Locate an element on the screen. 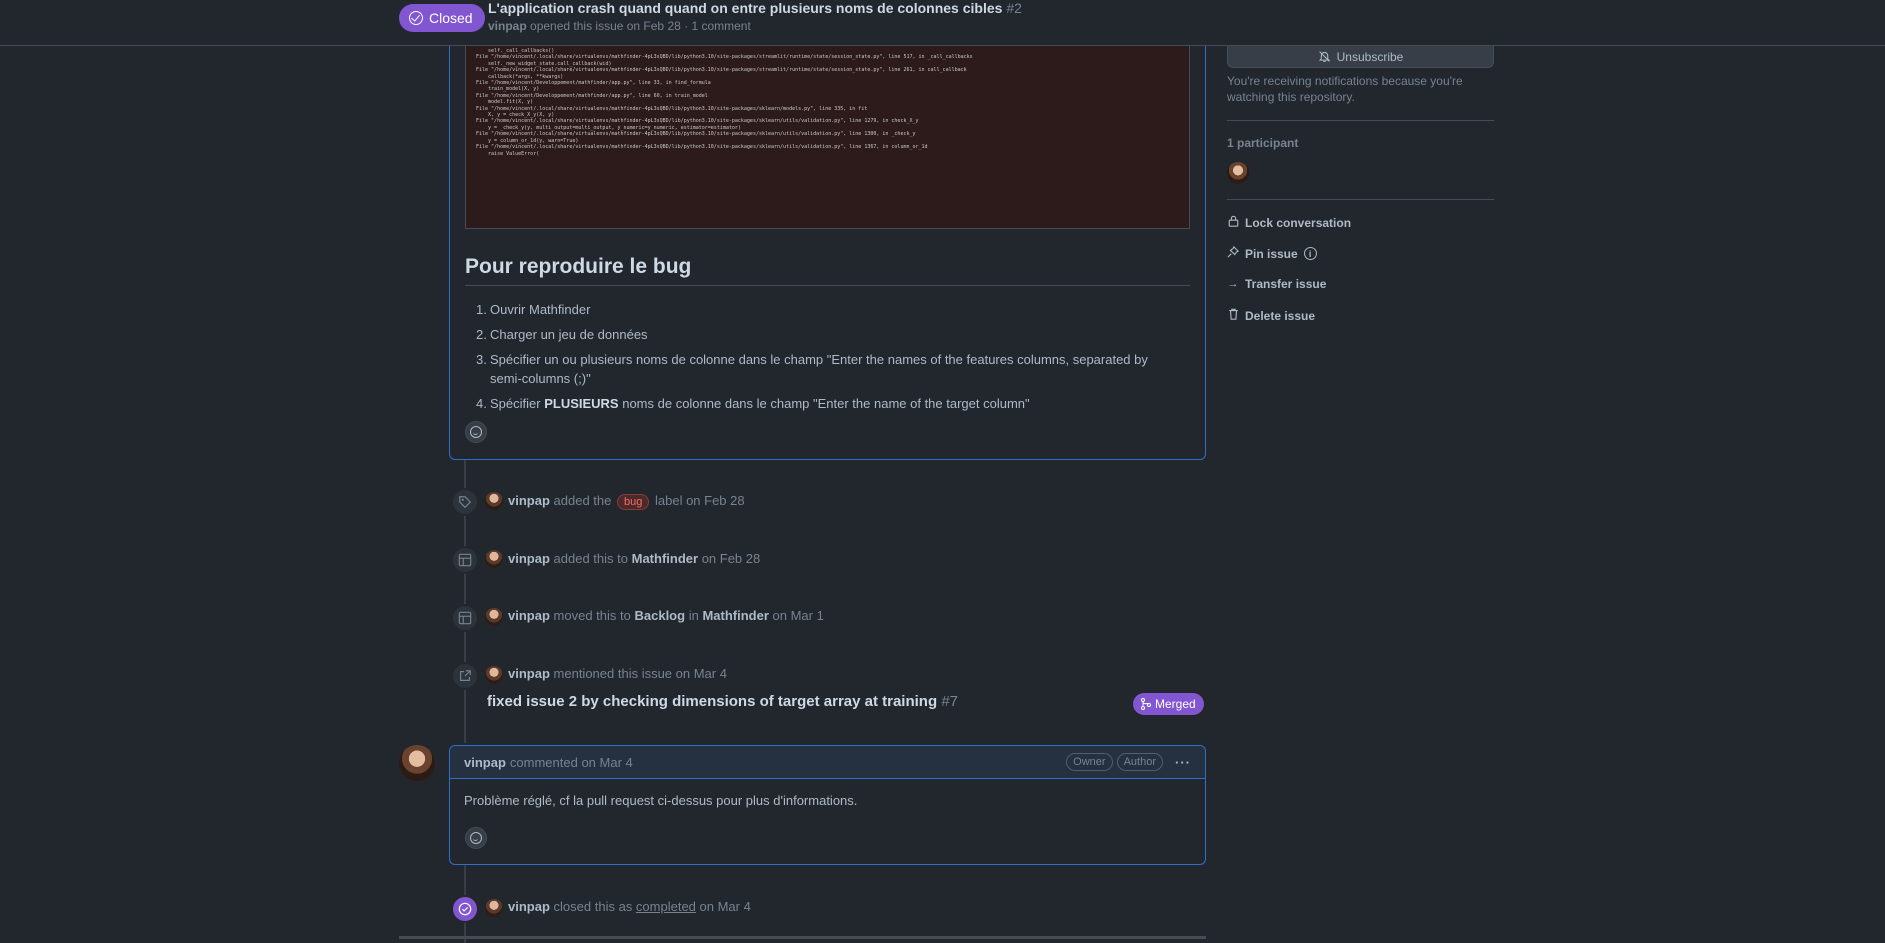 The width and height of the screenshot is (1885, 943). traceback-line: raise ValueError( is located at coordinates (508, 153).